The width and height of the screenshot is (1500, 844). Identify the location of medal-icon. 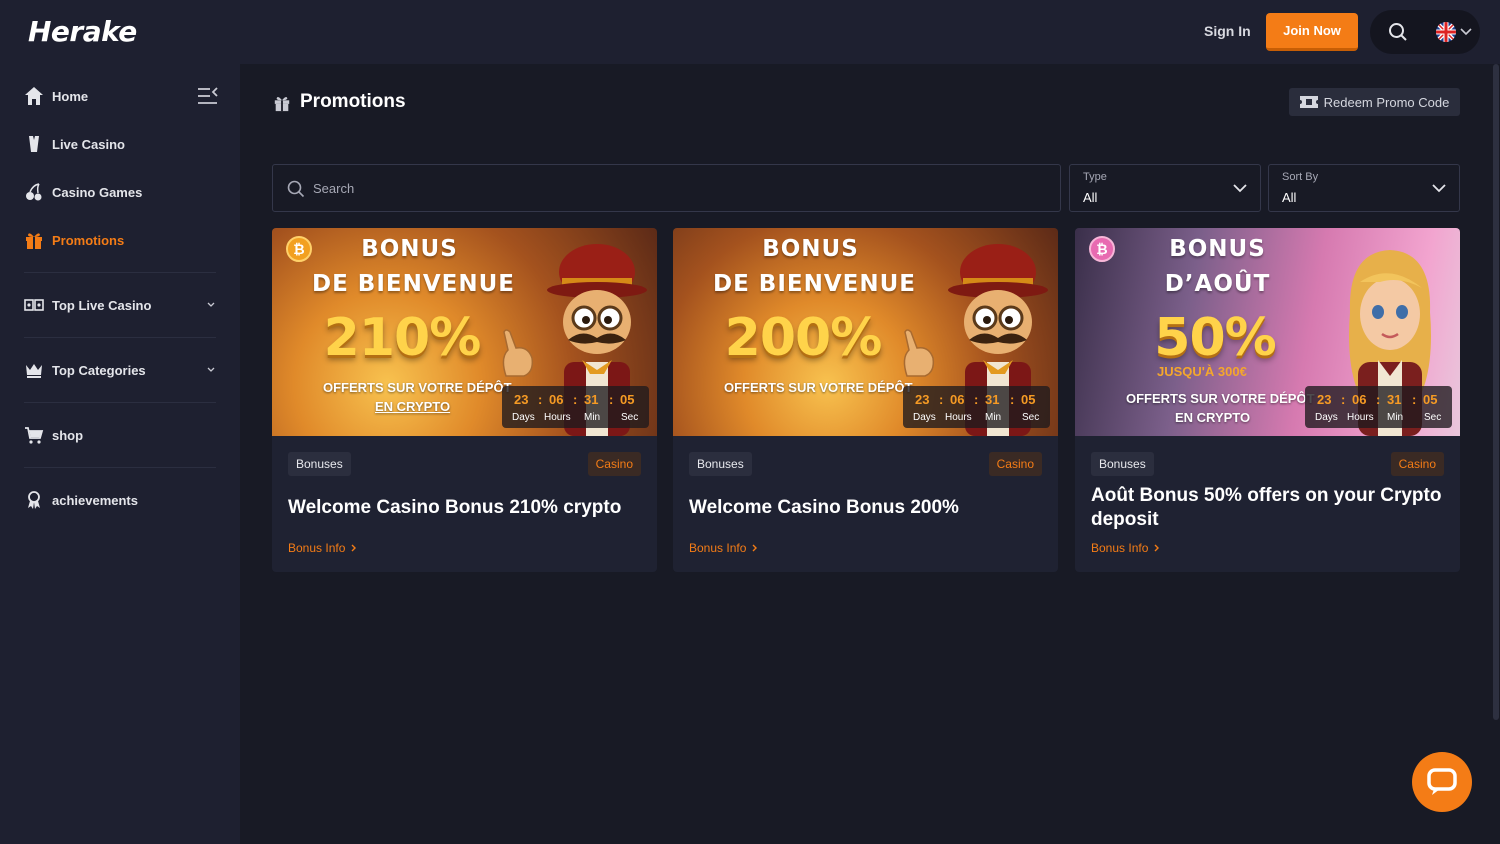
(34, 500).